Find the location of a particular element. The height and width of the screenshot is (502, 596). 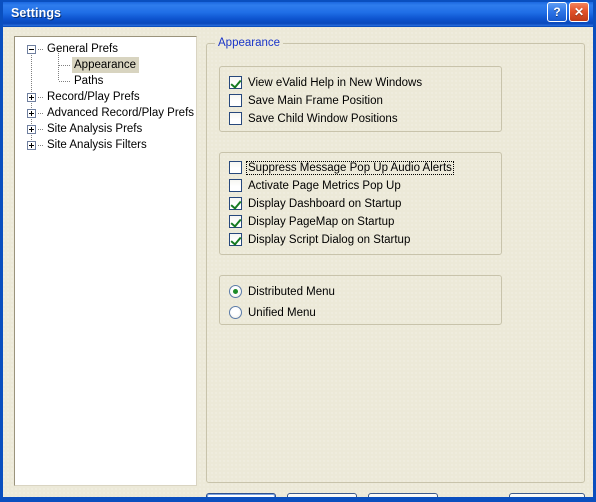

checkbox-save-child-window-positions: Save Child Window Positions is located at coordinates (314, 118).